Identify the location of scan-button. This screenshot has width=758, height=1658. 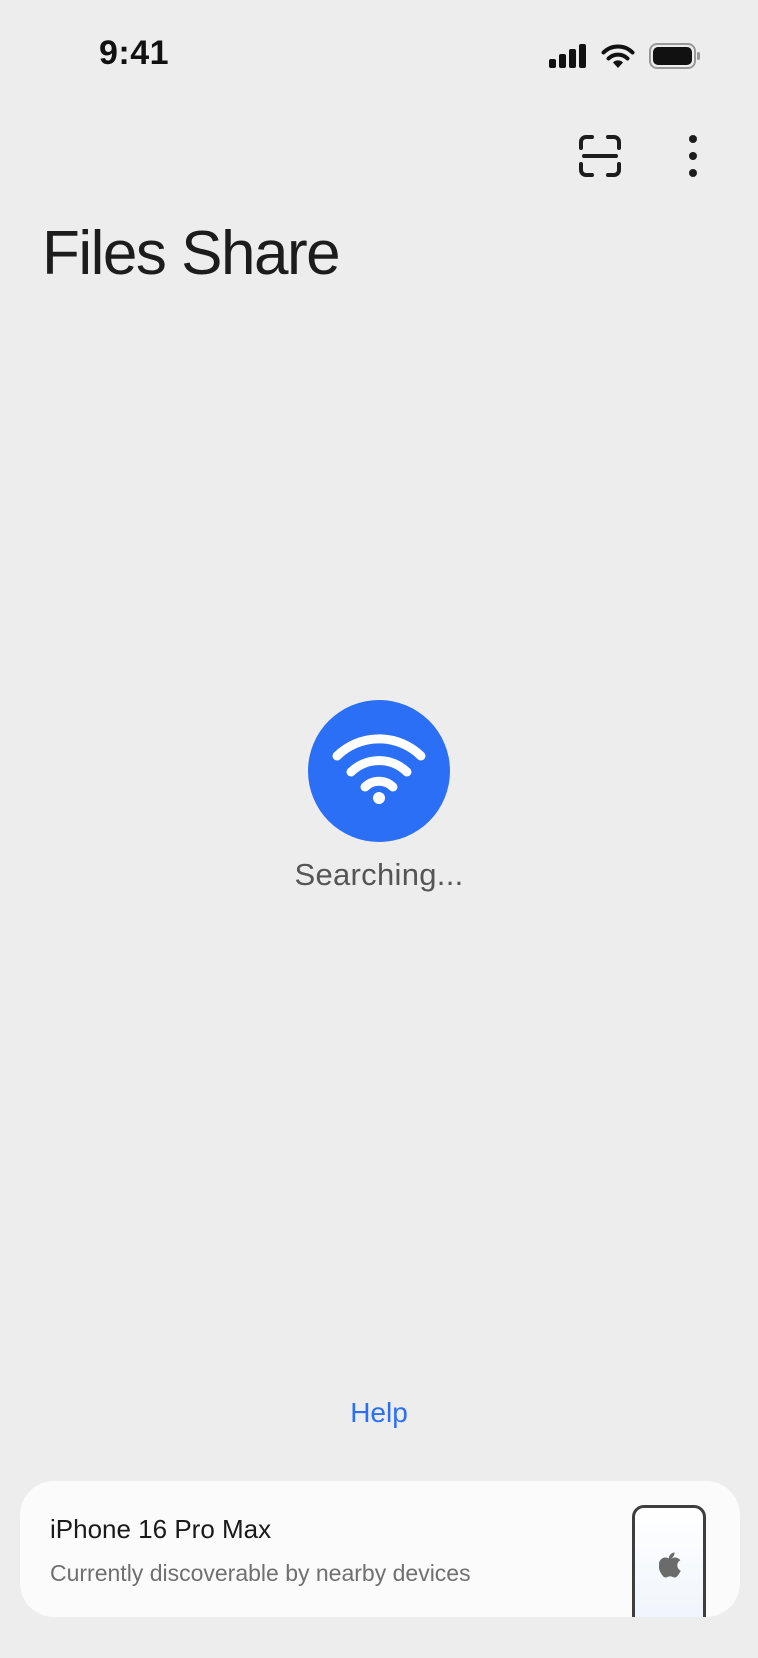
(600, 158).